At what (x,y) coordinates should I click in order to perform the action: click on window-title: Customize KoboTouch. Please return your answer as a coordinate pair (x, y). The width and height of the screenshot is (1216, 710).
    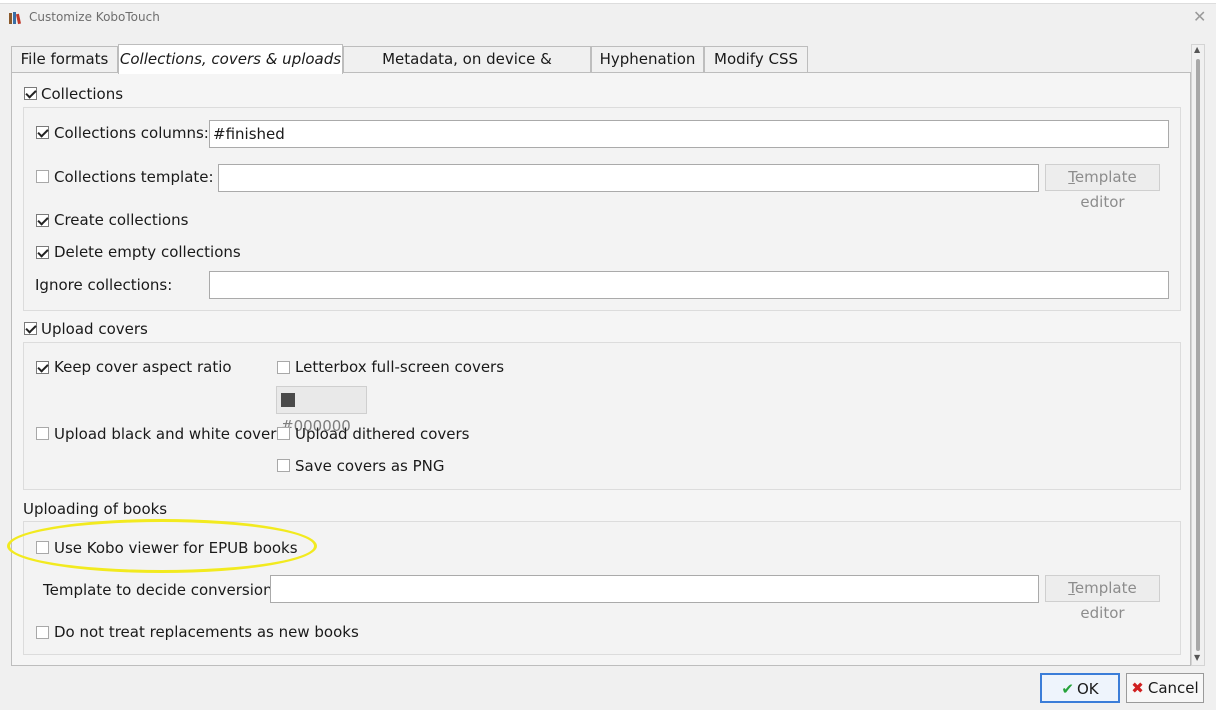
    Looking at the image, I should click on (94, 17).